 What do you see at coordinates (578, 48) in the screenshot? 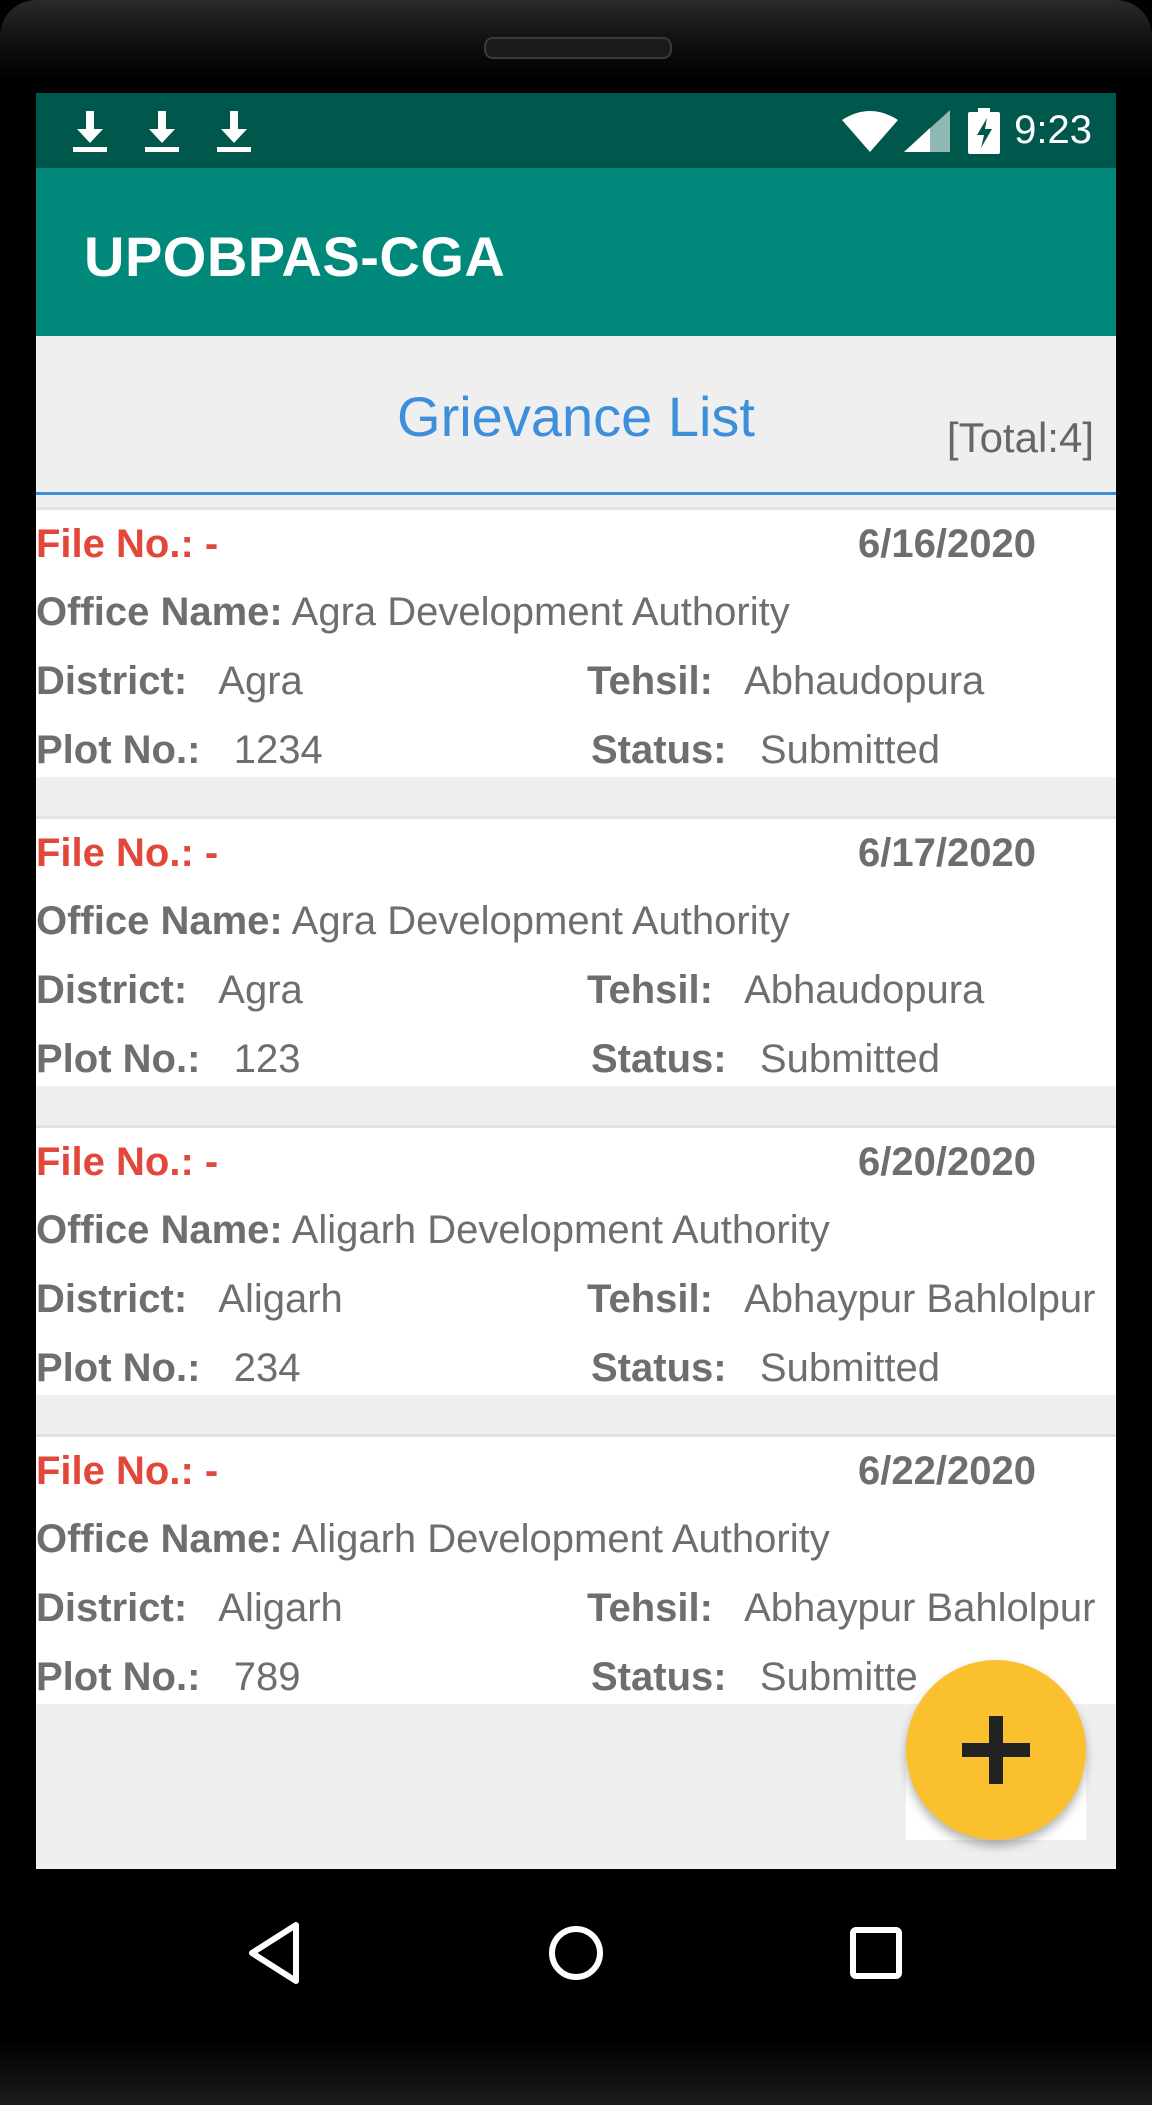
I see `speaker-grille` at bounding box center [578, 48].